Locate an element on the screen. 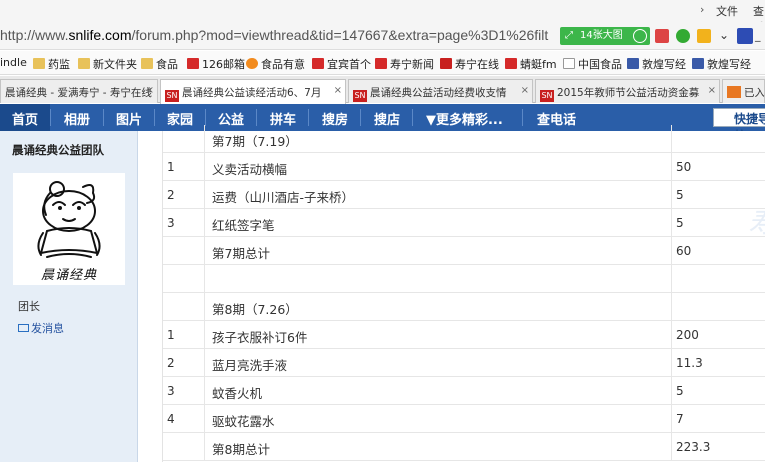 The width and height of the screenshot is (765, 462). big-picture-button: ⤢ 14张大图 is located at coordinates (605, 36).